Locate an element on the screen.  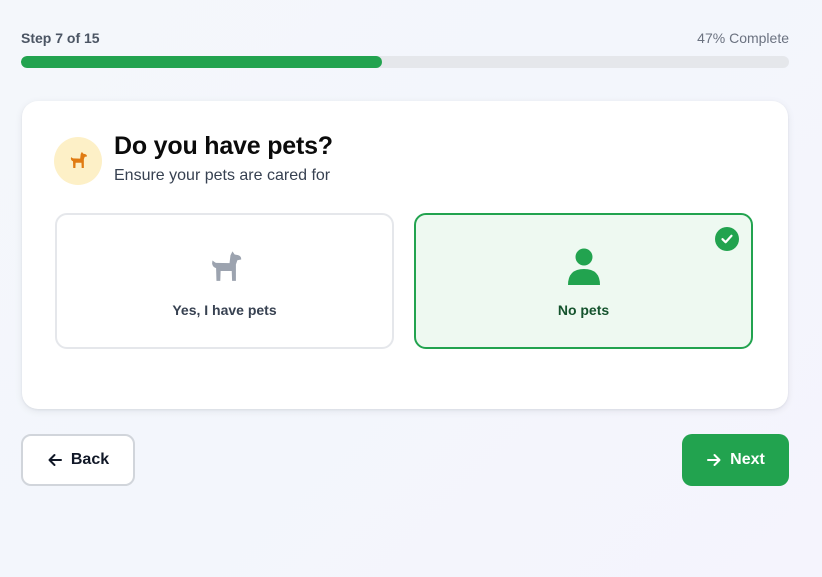
progress-bar-fill is located at coordinates (201, 62).